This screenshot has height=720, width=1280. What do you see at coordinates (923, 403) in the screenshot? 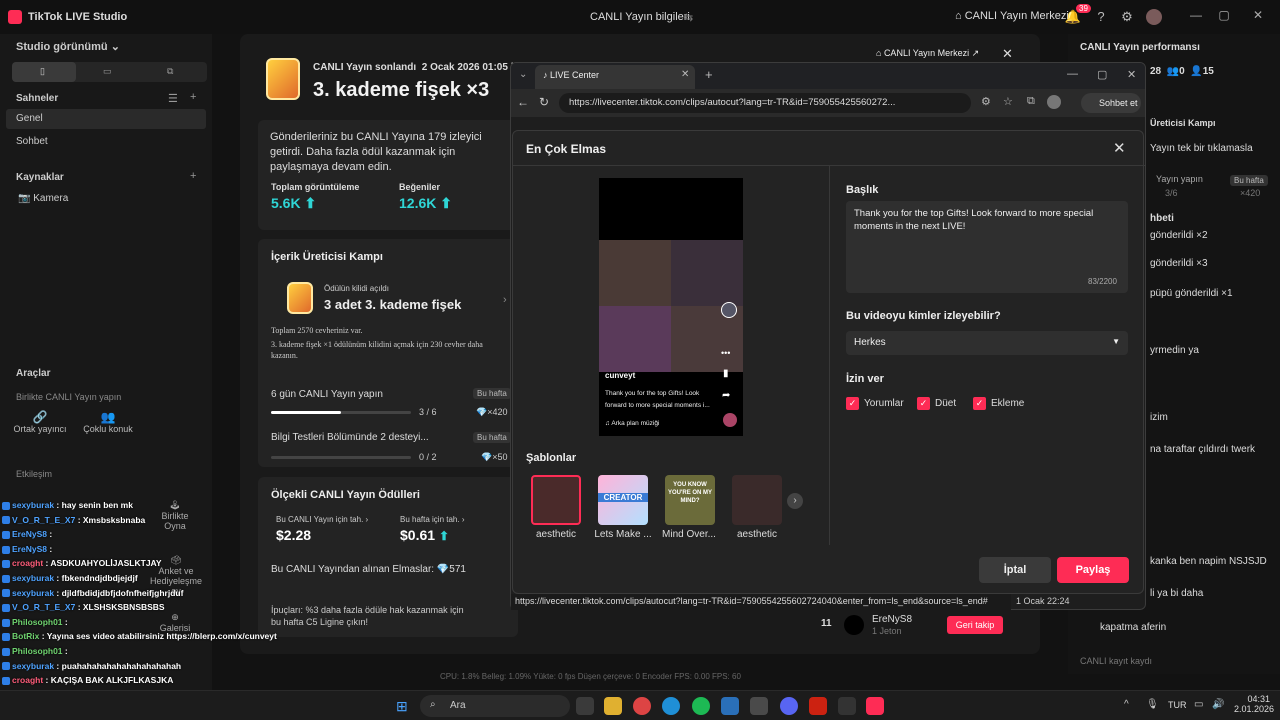
I see `duet-checkbox: ✓` at bounding box center [923, 403].